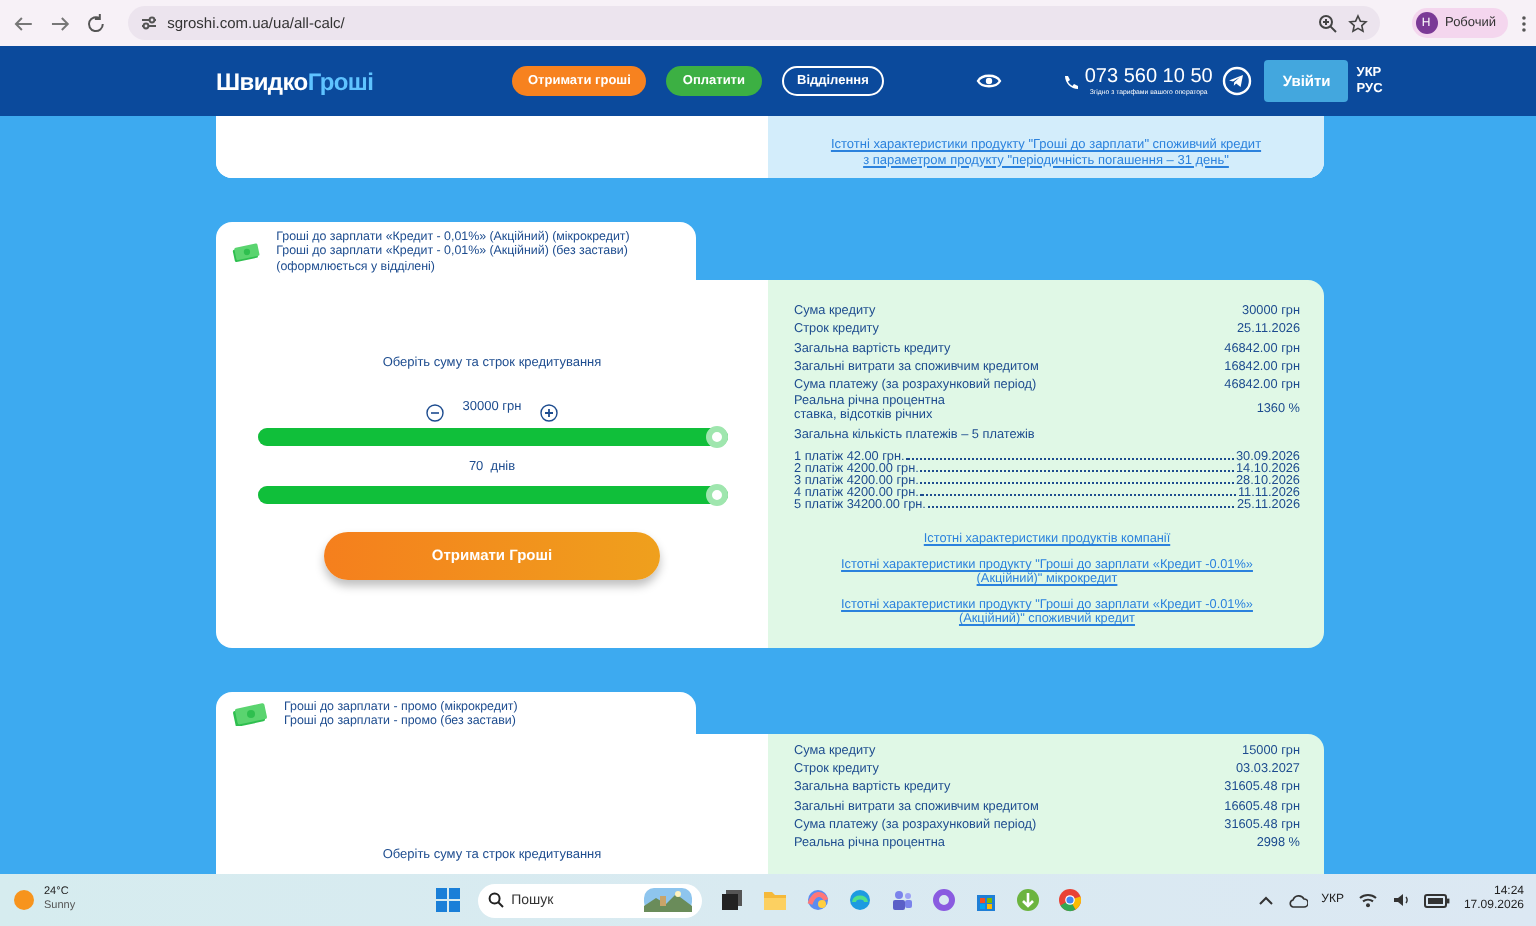 Image resolution: width=1536 pixels, height=926 pixels. Describe the element at coordinates (943, 900) in the screenshot. I see `ring-icon` at that location.